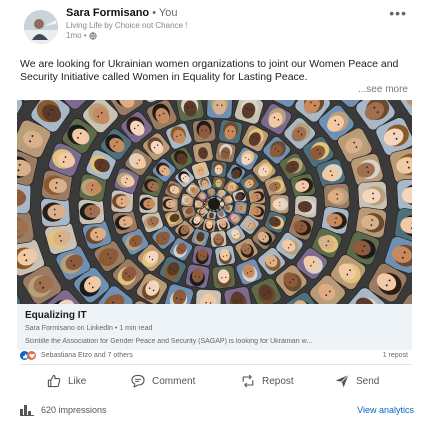  What do you see at coordinates (107, 13) in the screenshot?
I see `author-name: Sara Formisano` at bounding box center [107, 13].